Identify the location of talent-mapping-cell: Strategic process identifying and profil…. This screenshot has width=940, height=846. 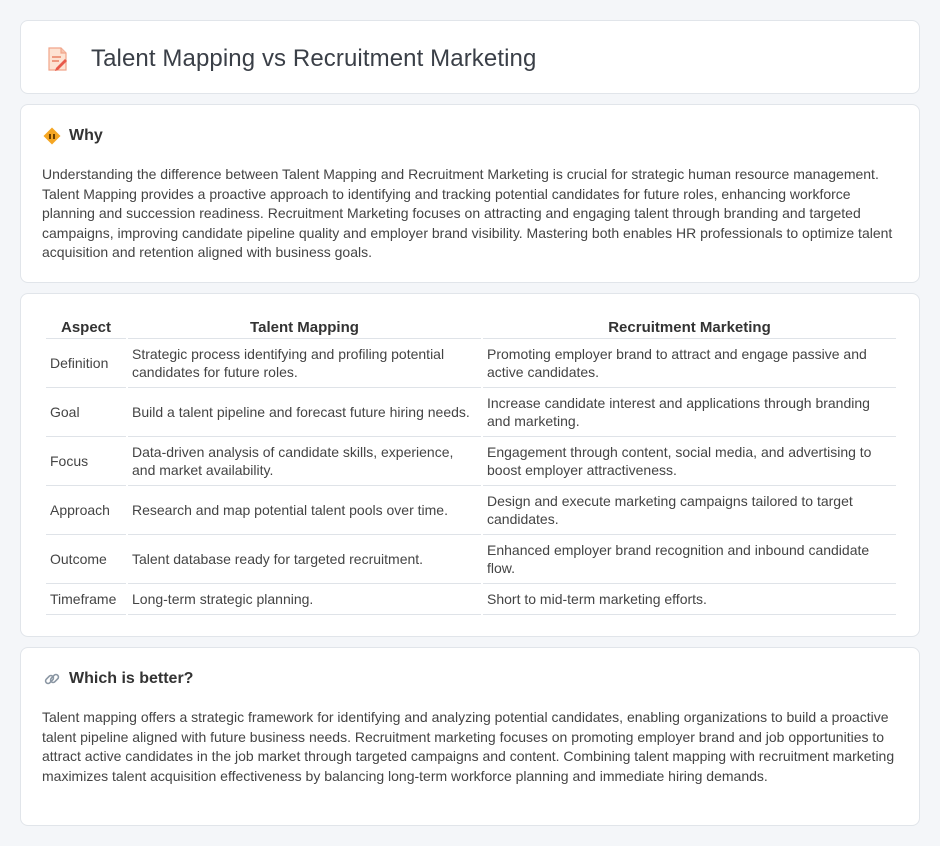
(304, 363).